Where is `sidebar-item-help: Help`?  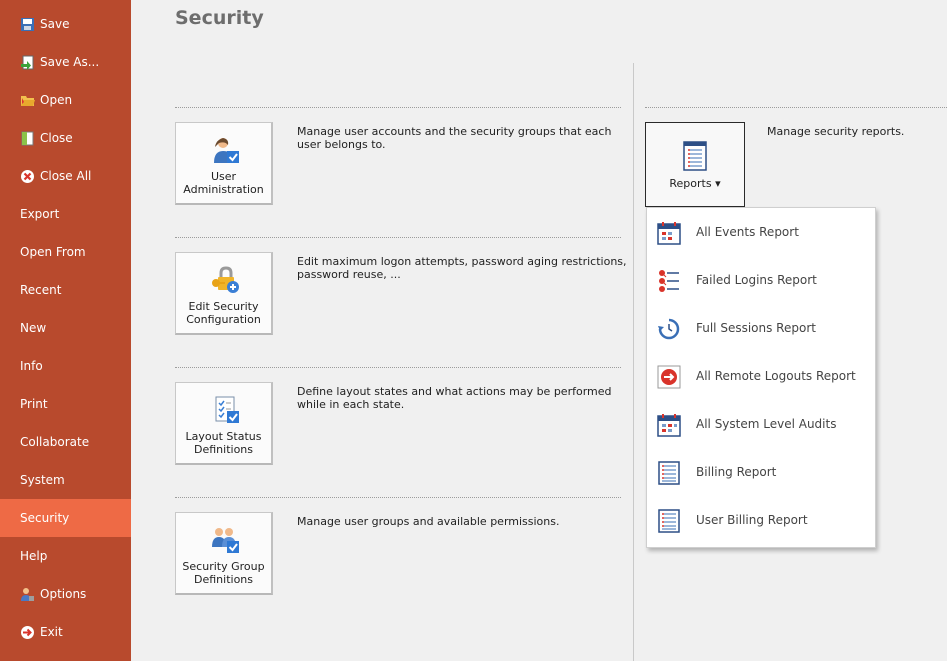
sidebar-item-help: Help is located at coordinates (65, 556).